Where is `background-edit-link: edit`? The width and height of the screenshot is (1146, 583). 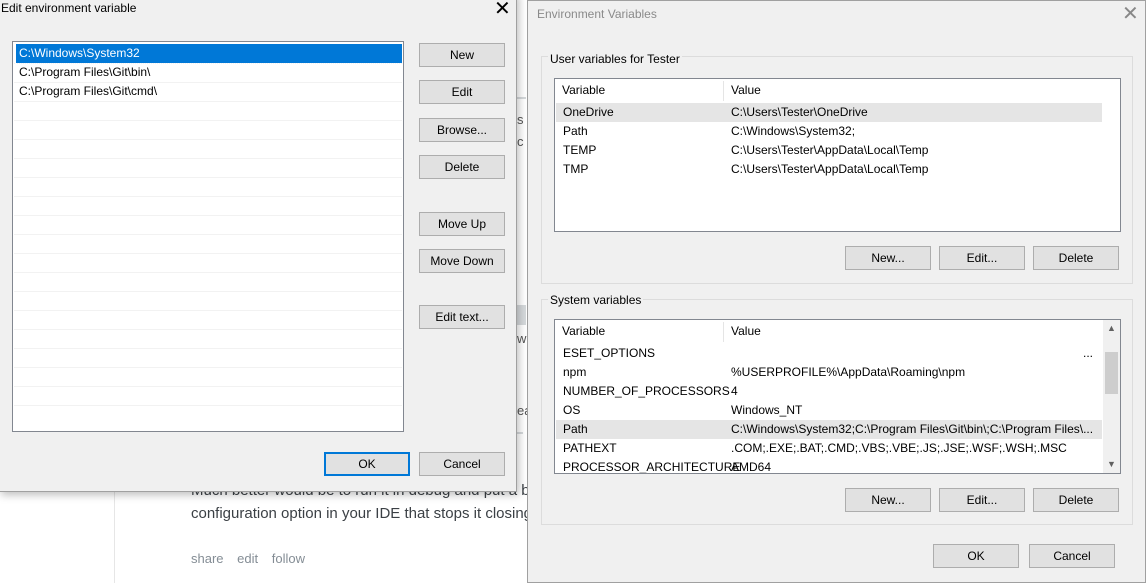
background-edit-link: edit is located at coordinates (247, 558).